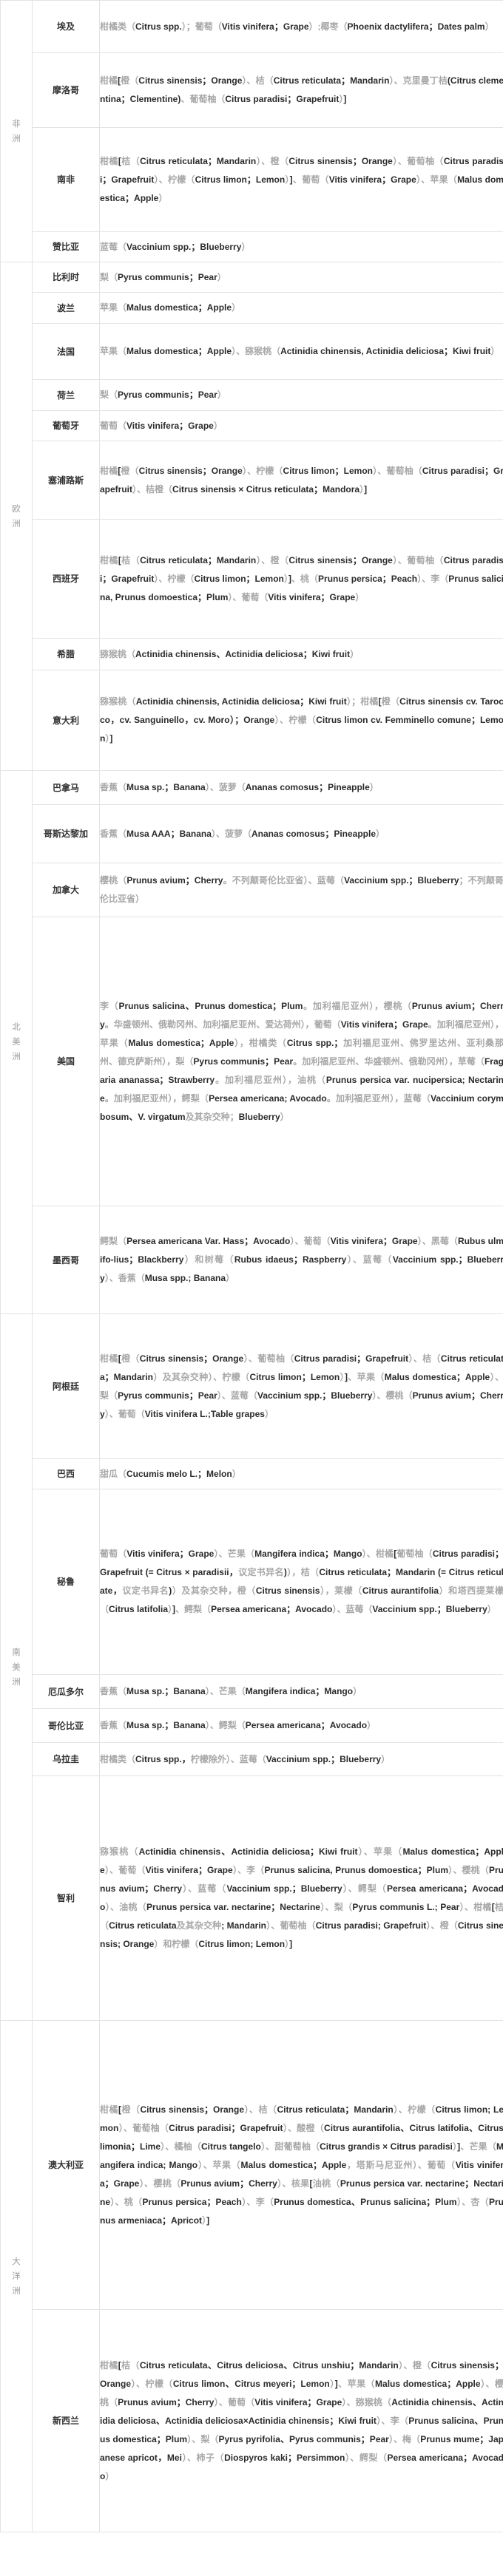  Describe the element at coordinates (66, 308) in the screenshot. I see `country-cell: 波兰` at that location.